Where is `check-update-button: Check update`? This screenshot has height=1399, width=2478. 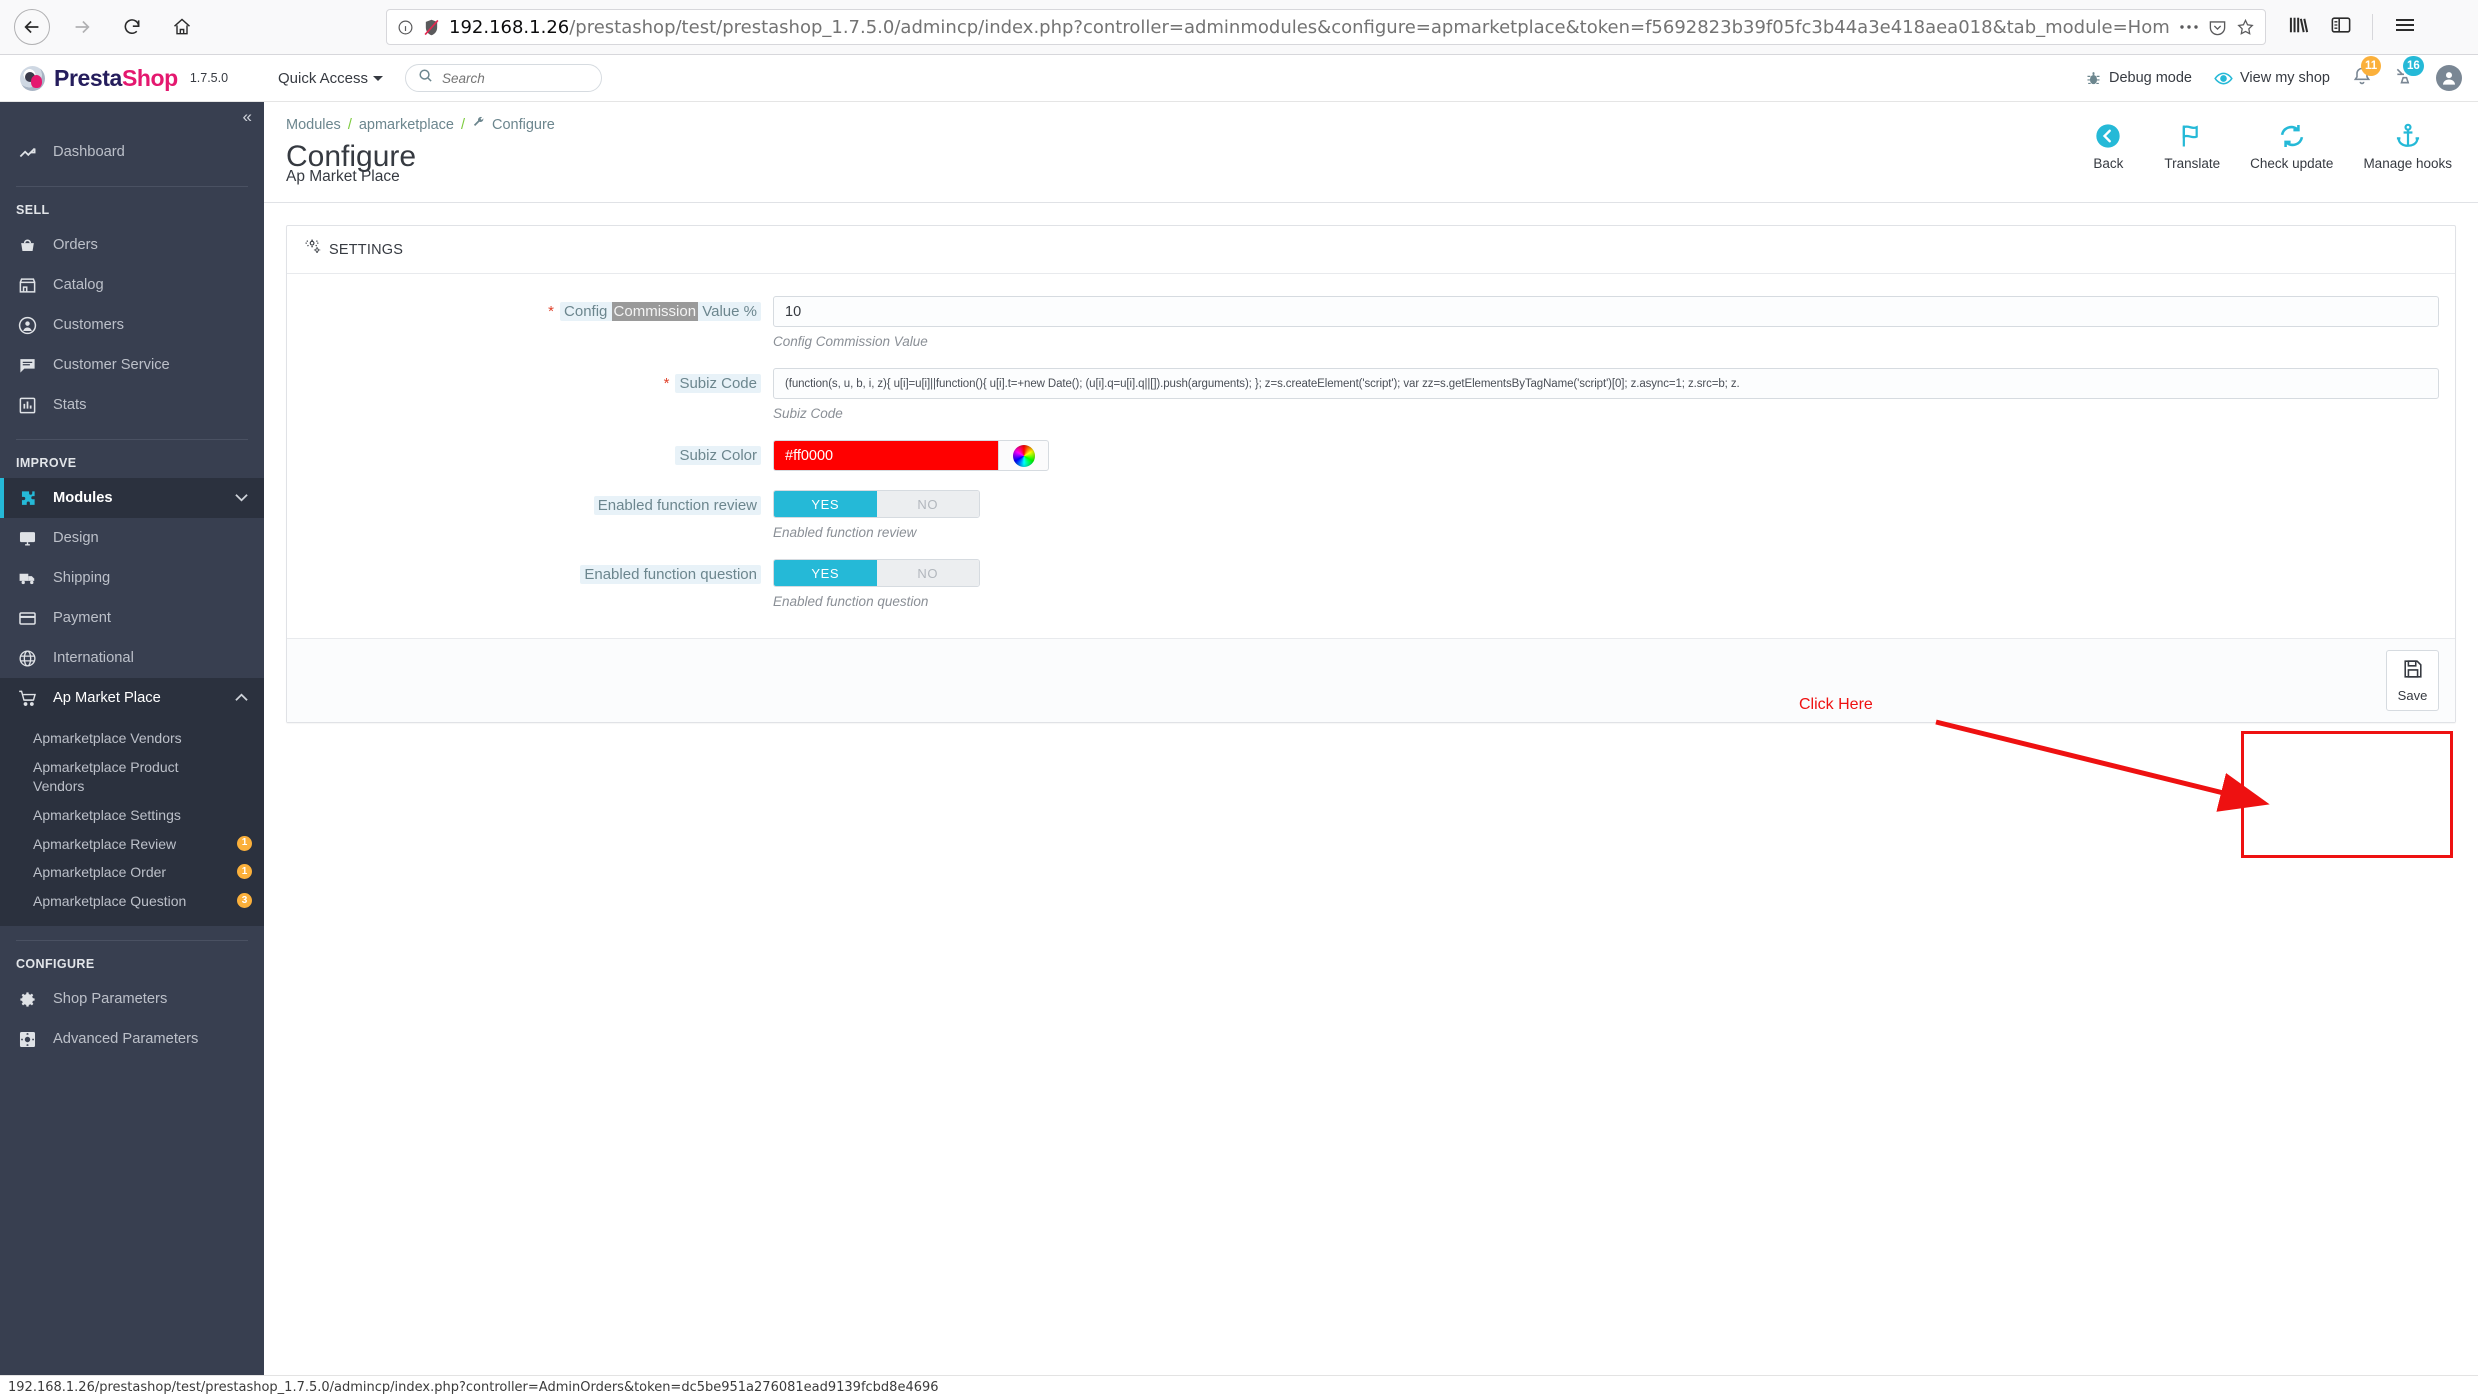 check-update-button: Check update is located at coordinates (2291, 146).